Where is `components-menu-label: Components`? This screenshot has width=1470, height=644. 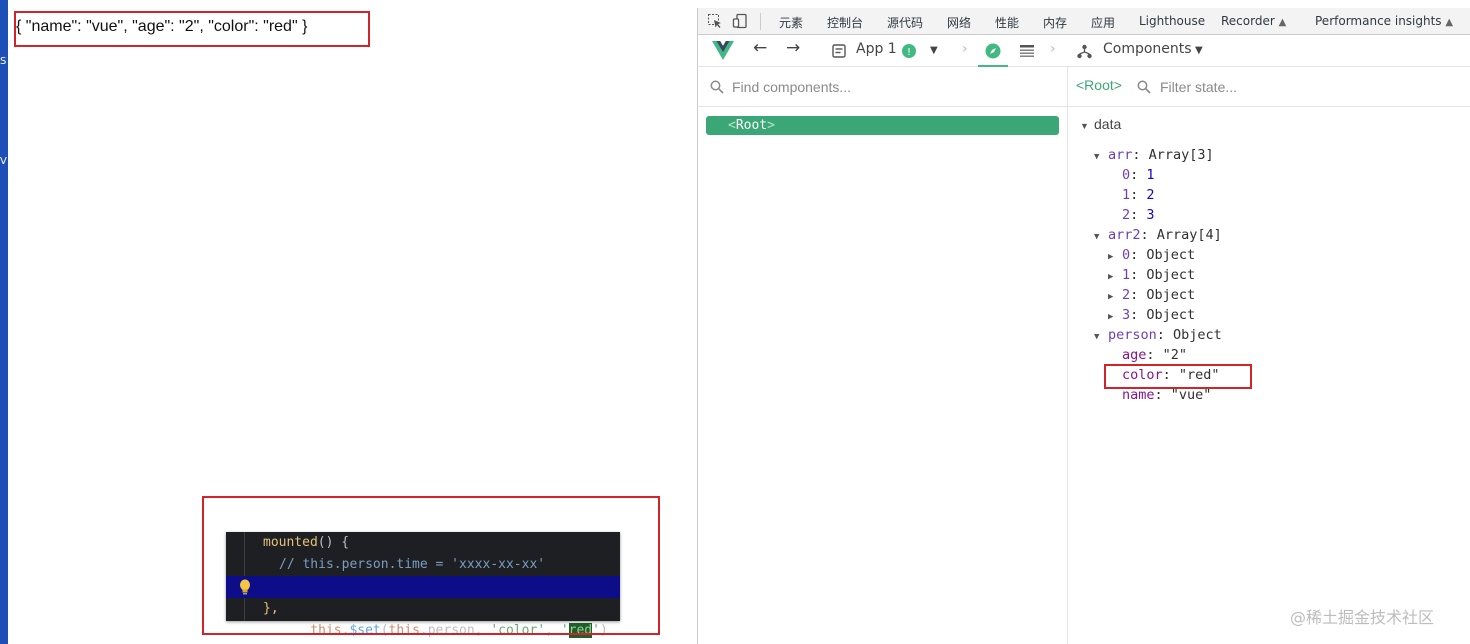
components-menu-label: Components is located at coordinates (1147, 49).